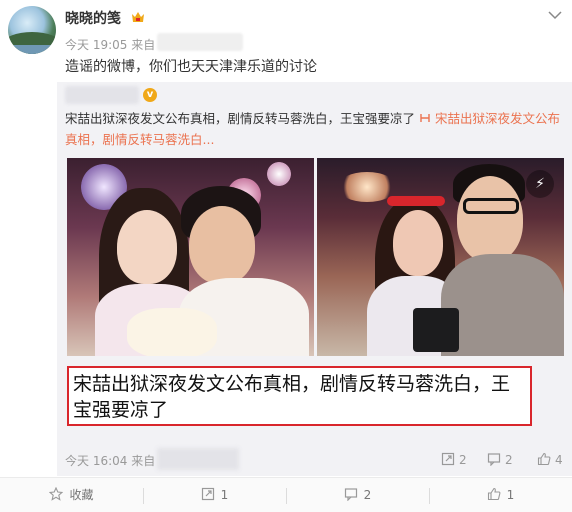  What do you see at coordinates (93, 18) in the screenshot?
I see `username: 晓晓的笺` at bounding box center [93, 18].